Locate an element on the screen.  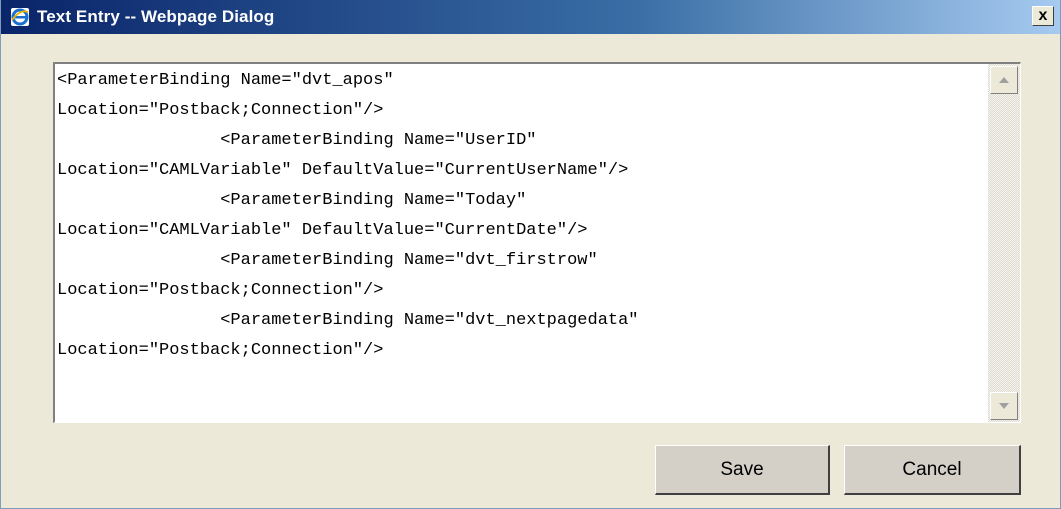
text-line: <ParameterBinding Name="UserID" is located at coordinates (297, 140).